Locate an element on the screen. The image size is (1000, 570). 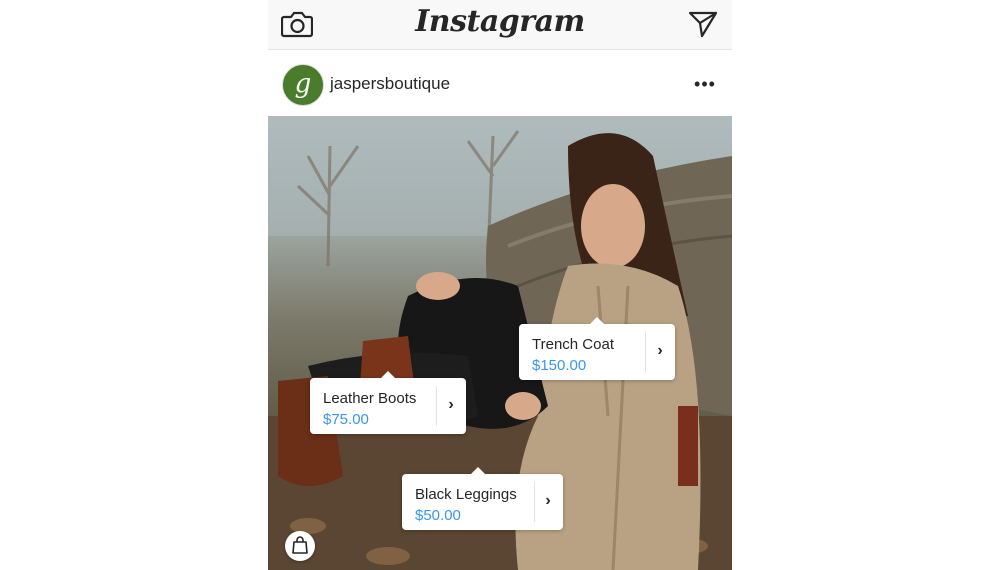
product-tag-black-leggings: Black Leggings $50.00 › is located at coordinates (482, 498).